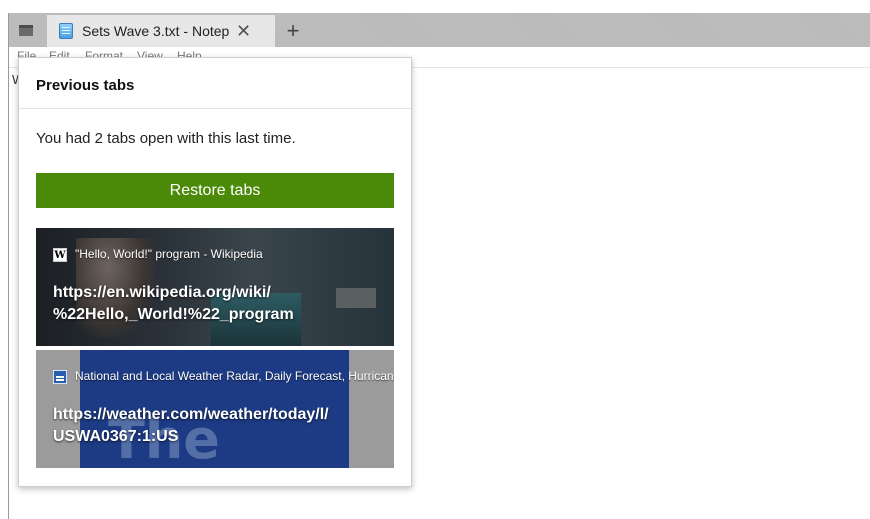  I want to click on notepad-icon, so click(66, 31).